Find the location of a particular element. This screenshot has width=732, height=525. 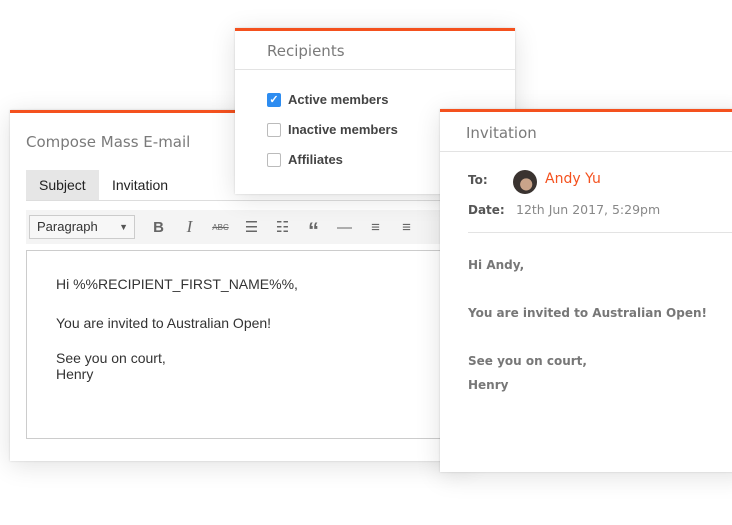

checkbox-label: Inactive members is located at coordinates (343, 129).